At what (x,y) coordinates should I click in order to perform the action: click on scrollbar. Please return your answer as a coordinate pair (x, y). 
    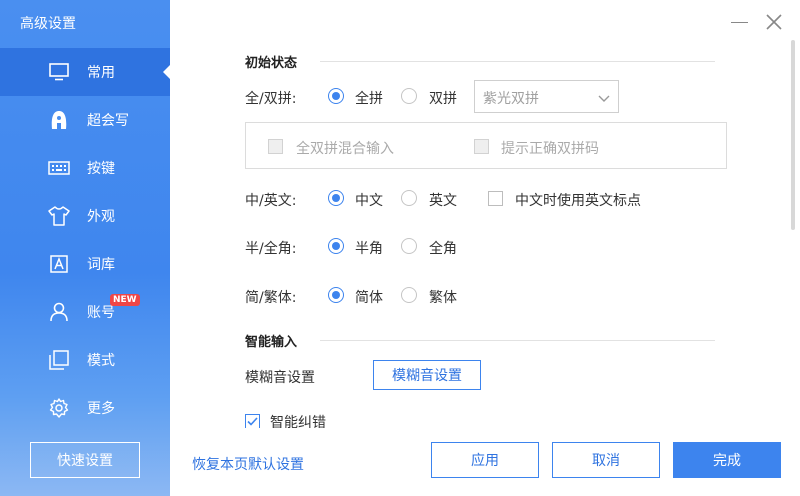
    Looking at the image, I should click on (793, 135).